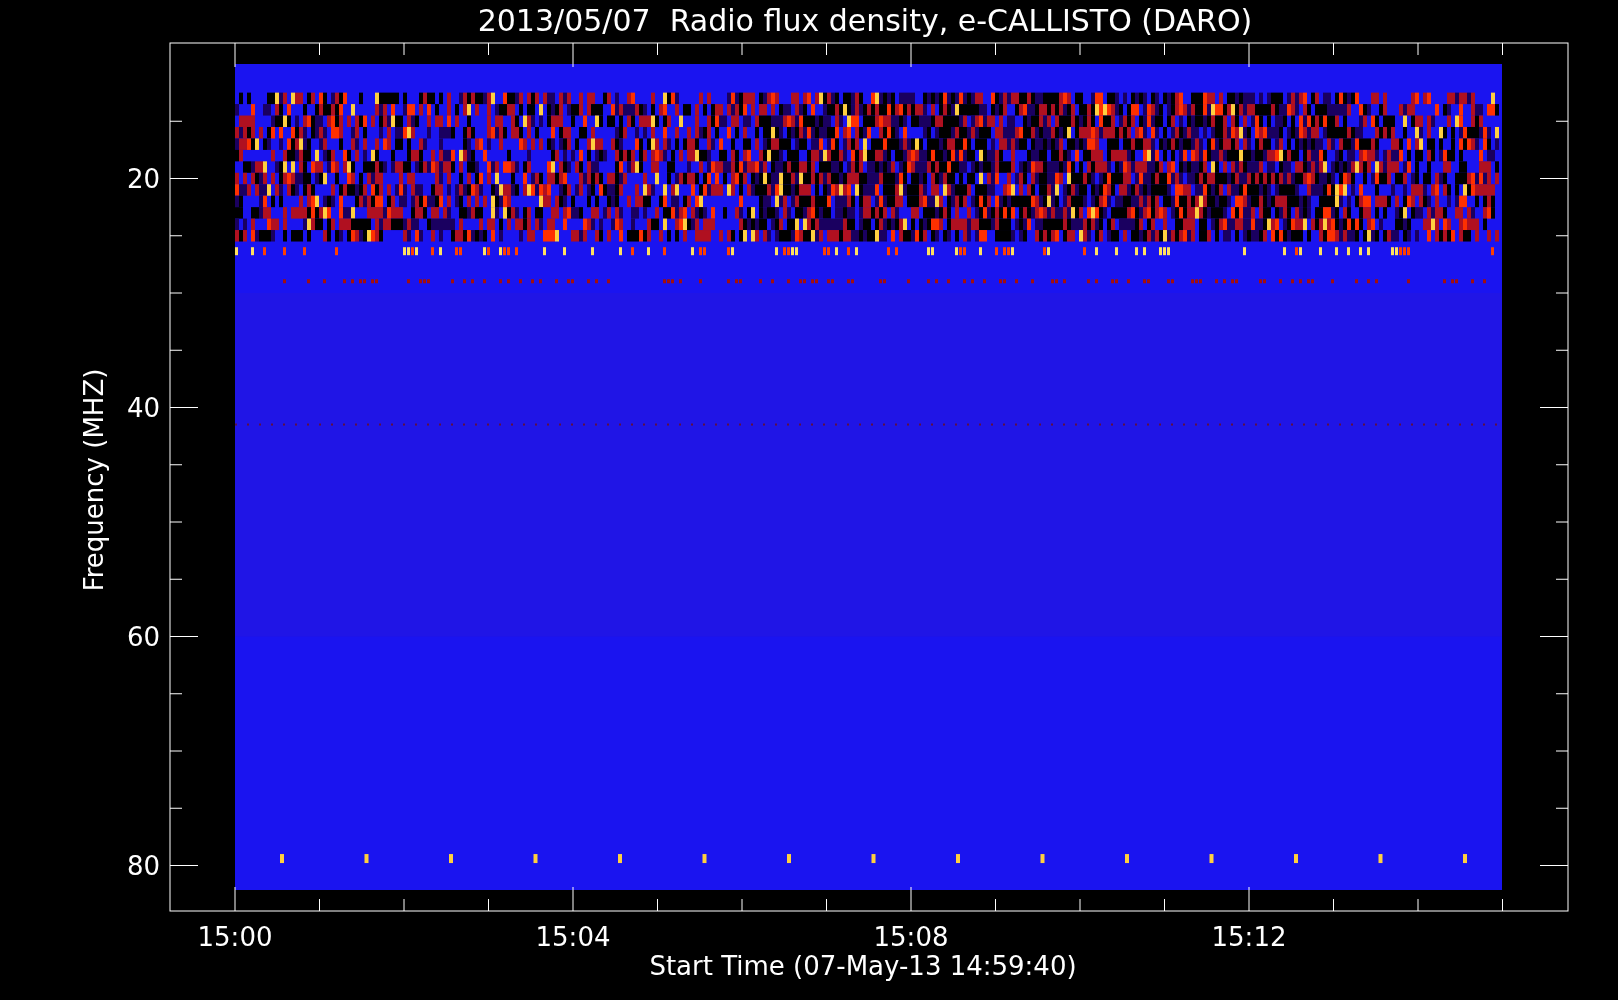 The width and height of the screenshot is (1618, 1000). Describe the element at coordinates (143, 407) in the screenshot. I see `tick-label: 40` at that location.